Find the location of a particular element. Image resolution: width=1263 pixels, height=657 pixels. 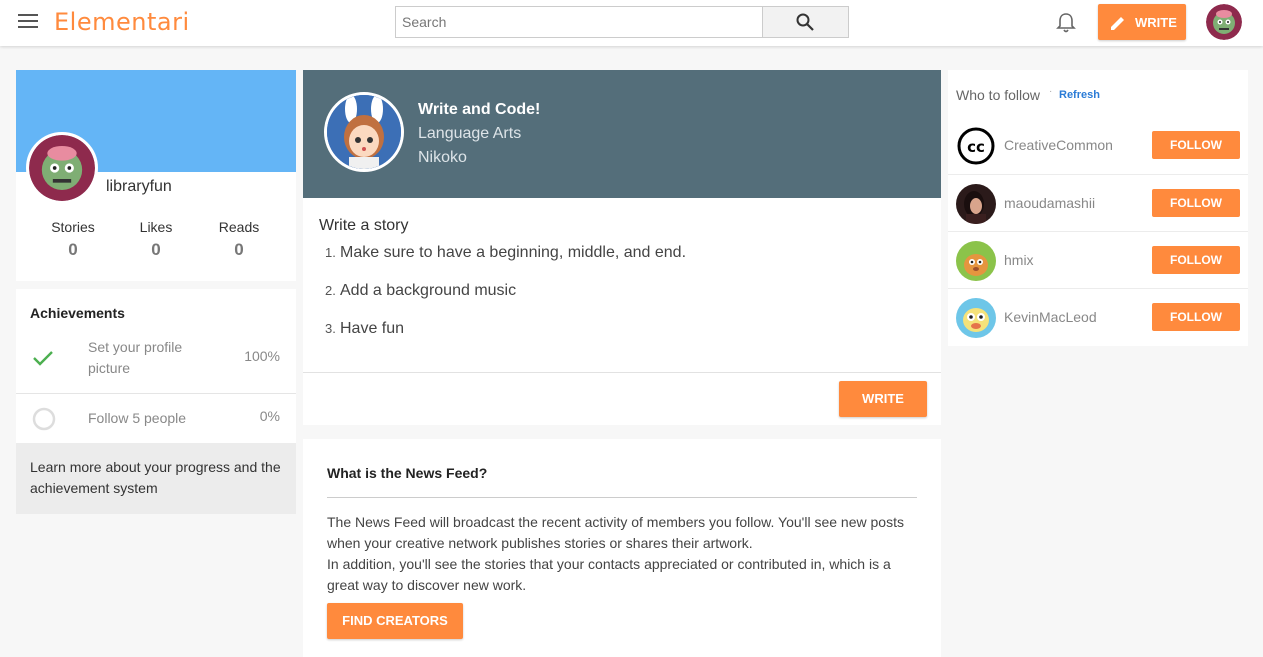

achievement-label: Set your profile picture is located at coordinates (135, 357).